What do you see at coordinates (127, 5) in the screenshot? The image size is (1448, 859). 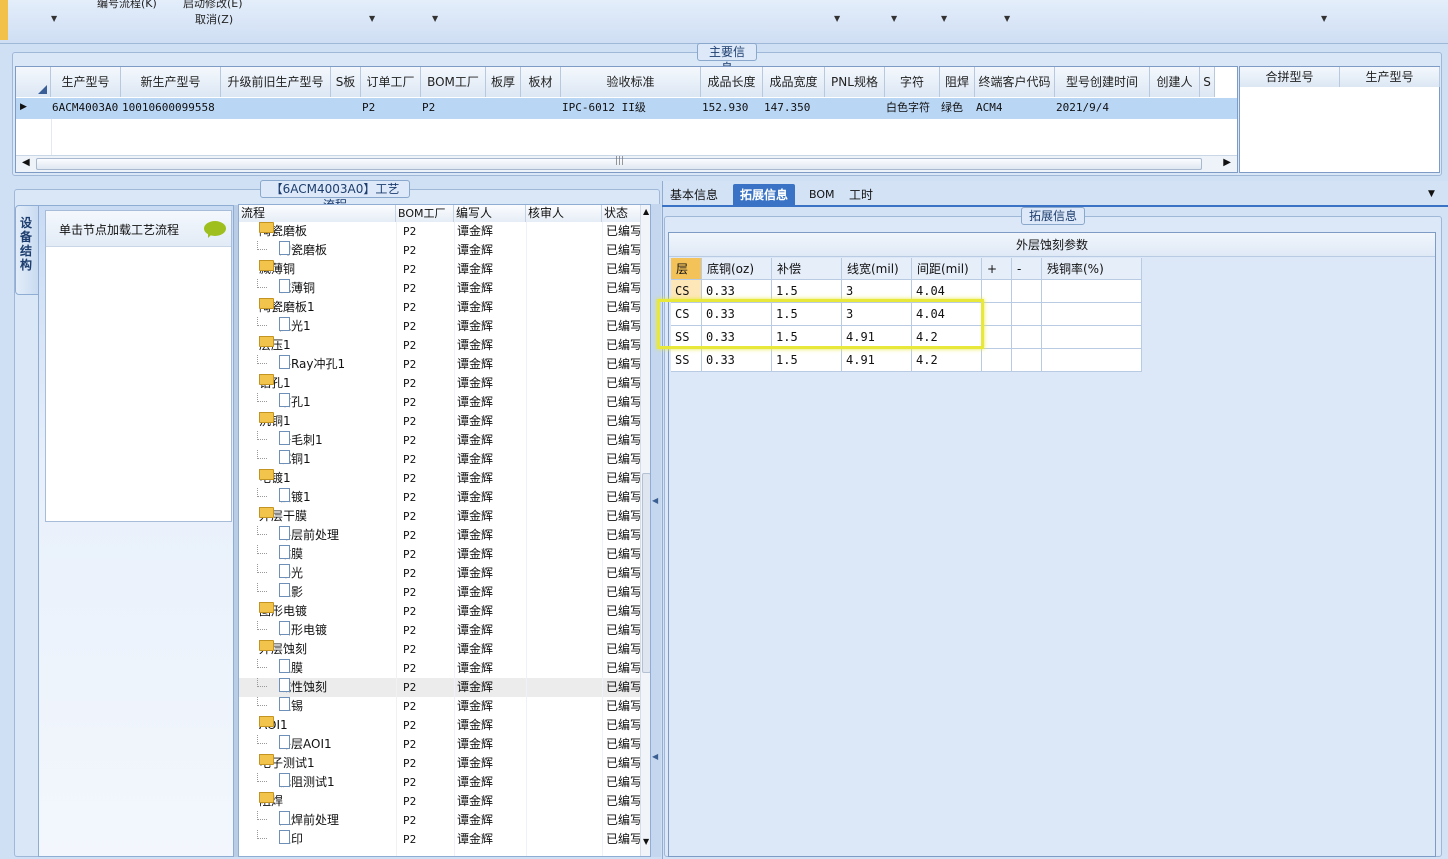 I see `menu-number-flow: 编号流程(K)` at bounding box center [127, 5].